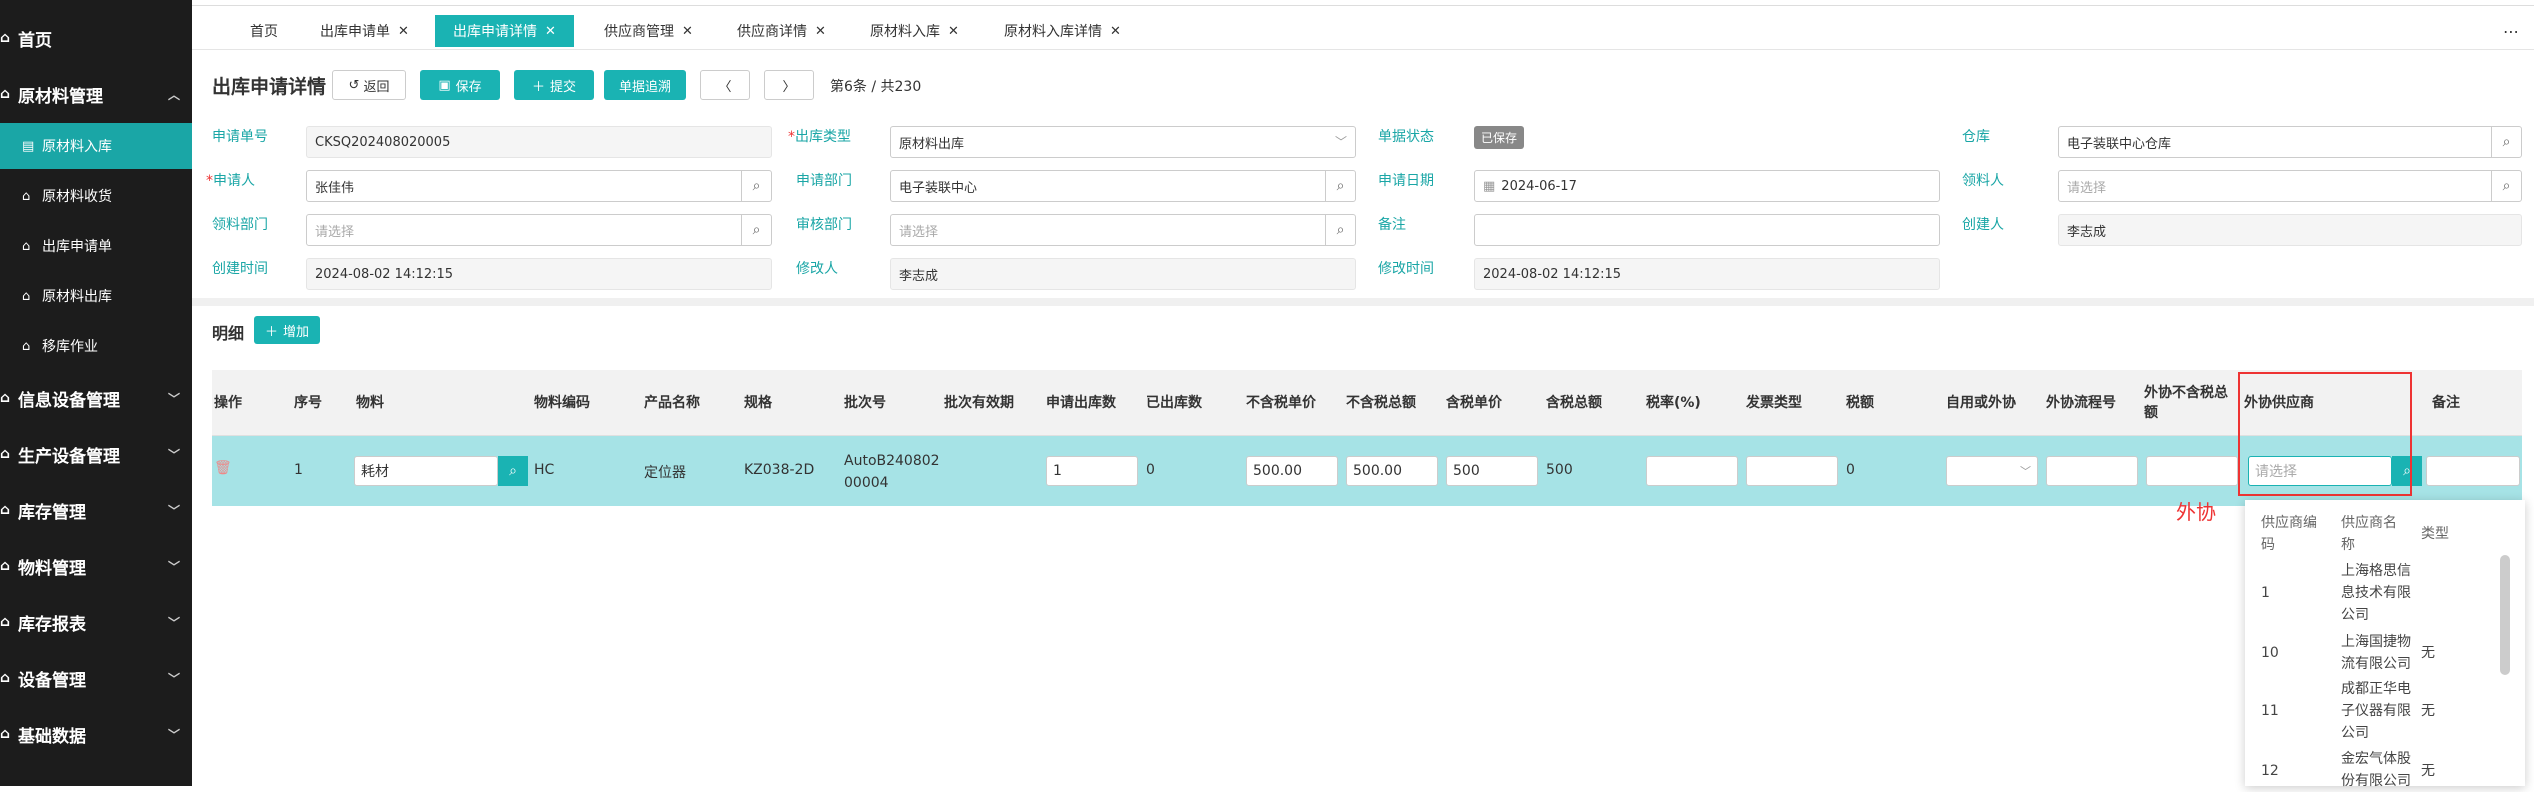  Describe the element at coordinates (539, 142) in the screenshot. I see `apply-no-field: CKSQ202408020005` at that location.